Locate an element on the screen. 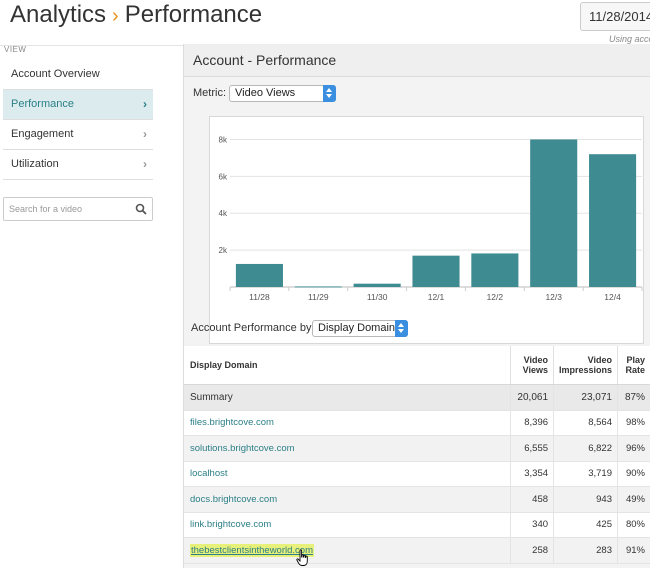 Image resolution: width=650 pixels, height=568 pixels. table-row: thebestclientsintheworld.com 258 283 91% is located at coordinates (417, 550).